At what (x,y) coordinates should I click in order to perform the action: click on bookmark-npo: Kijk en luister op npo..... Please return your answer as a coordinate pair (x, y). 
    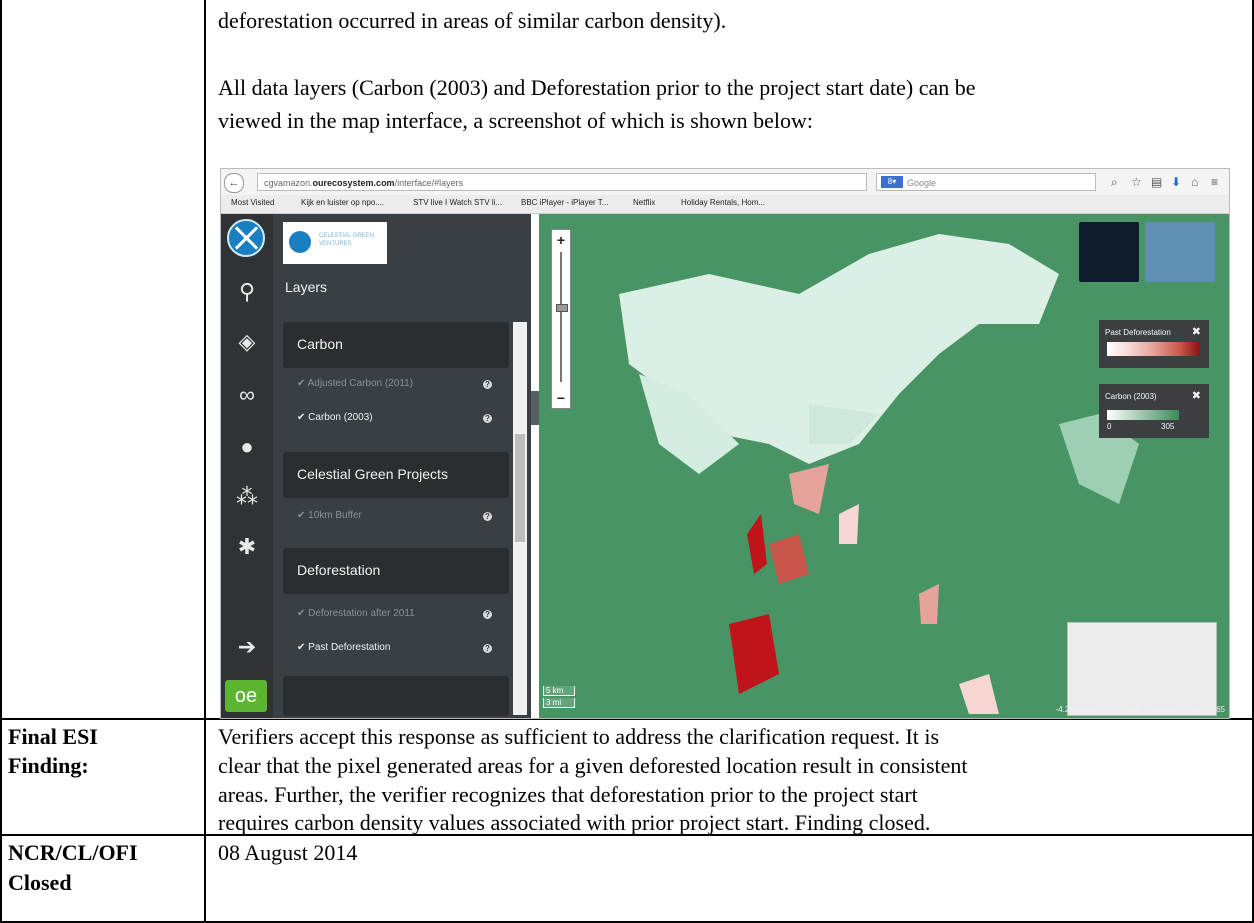
    Looking at the image, I should click on (342, 202).